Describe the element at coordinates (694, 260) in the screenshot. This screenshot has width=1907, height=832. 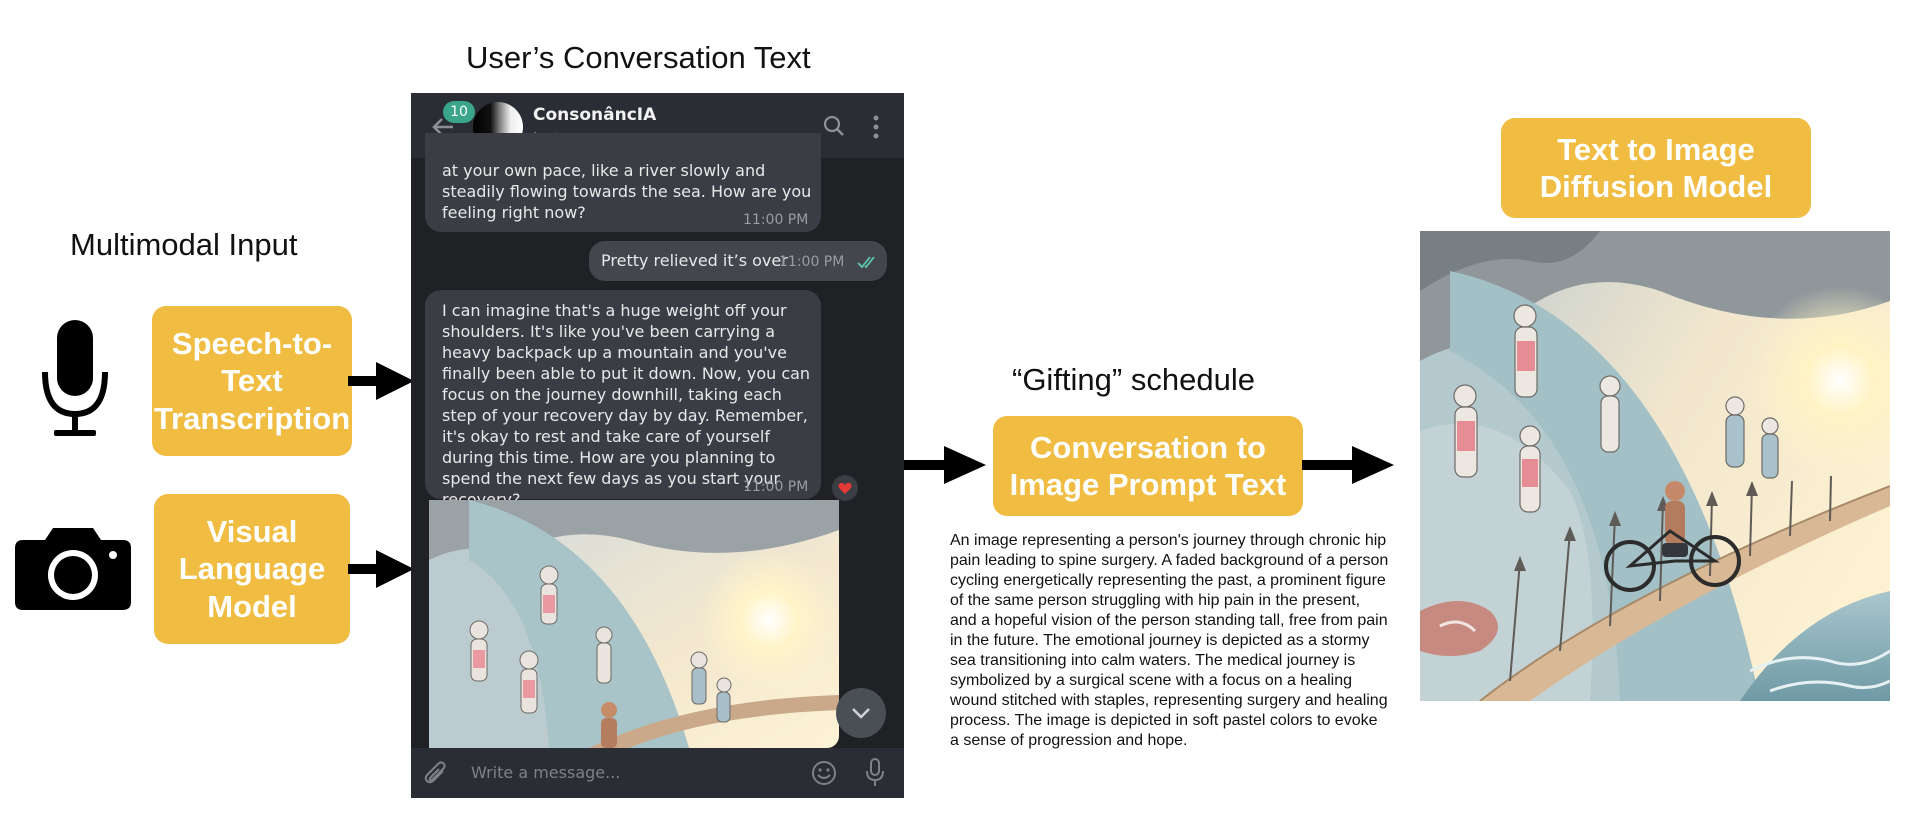
I see `message-text: Pretty relieved it’s over` at that location.